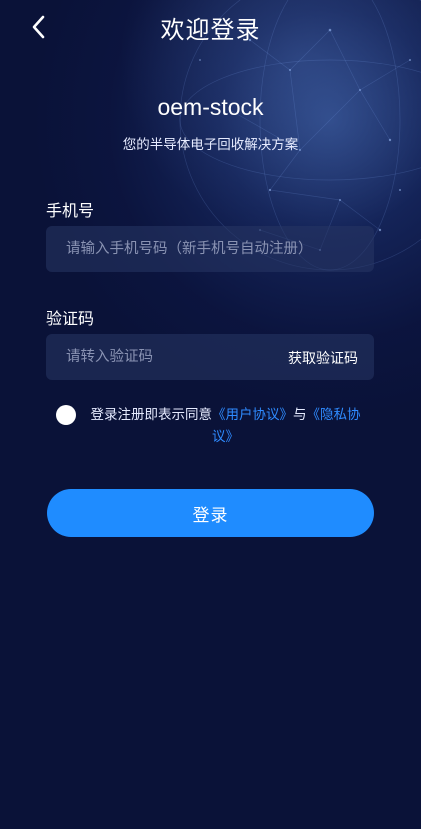 Image resolution: width=421 pixels, height=829 pixels. What do you see at coordinates (210, 513) in the screenshot?
I see `login-button: 登录` at bounding box center [210, 513].